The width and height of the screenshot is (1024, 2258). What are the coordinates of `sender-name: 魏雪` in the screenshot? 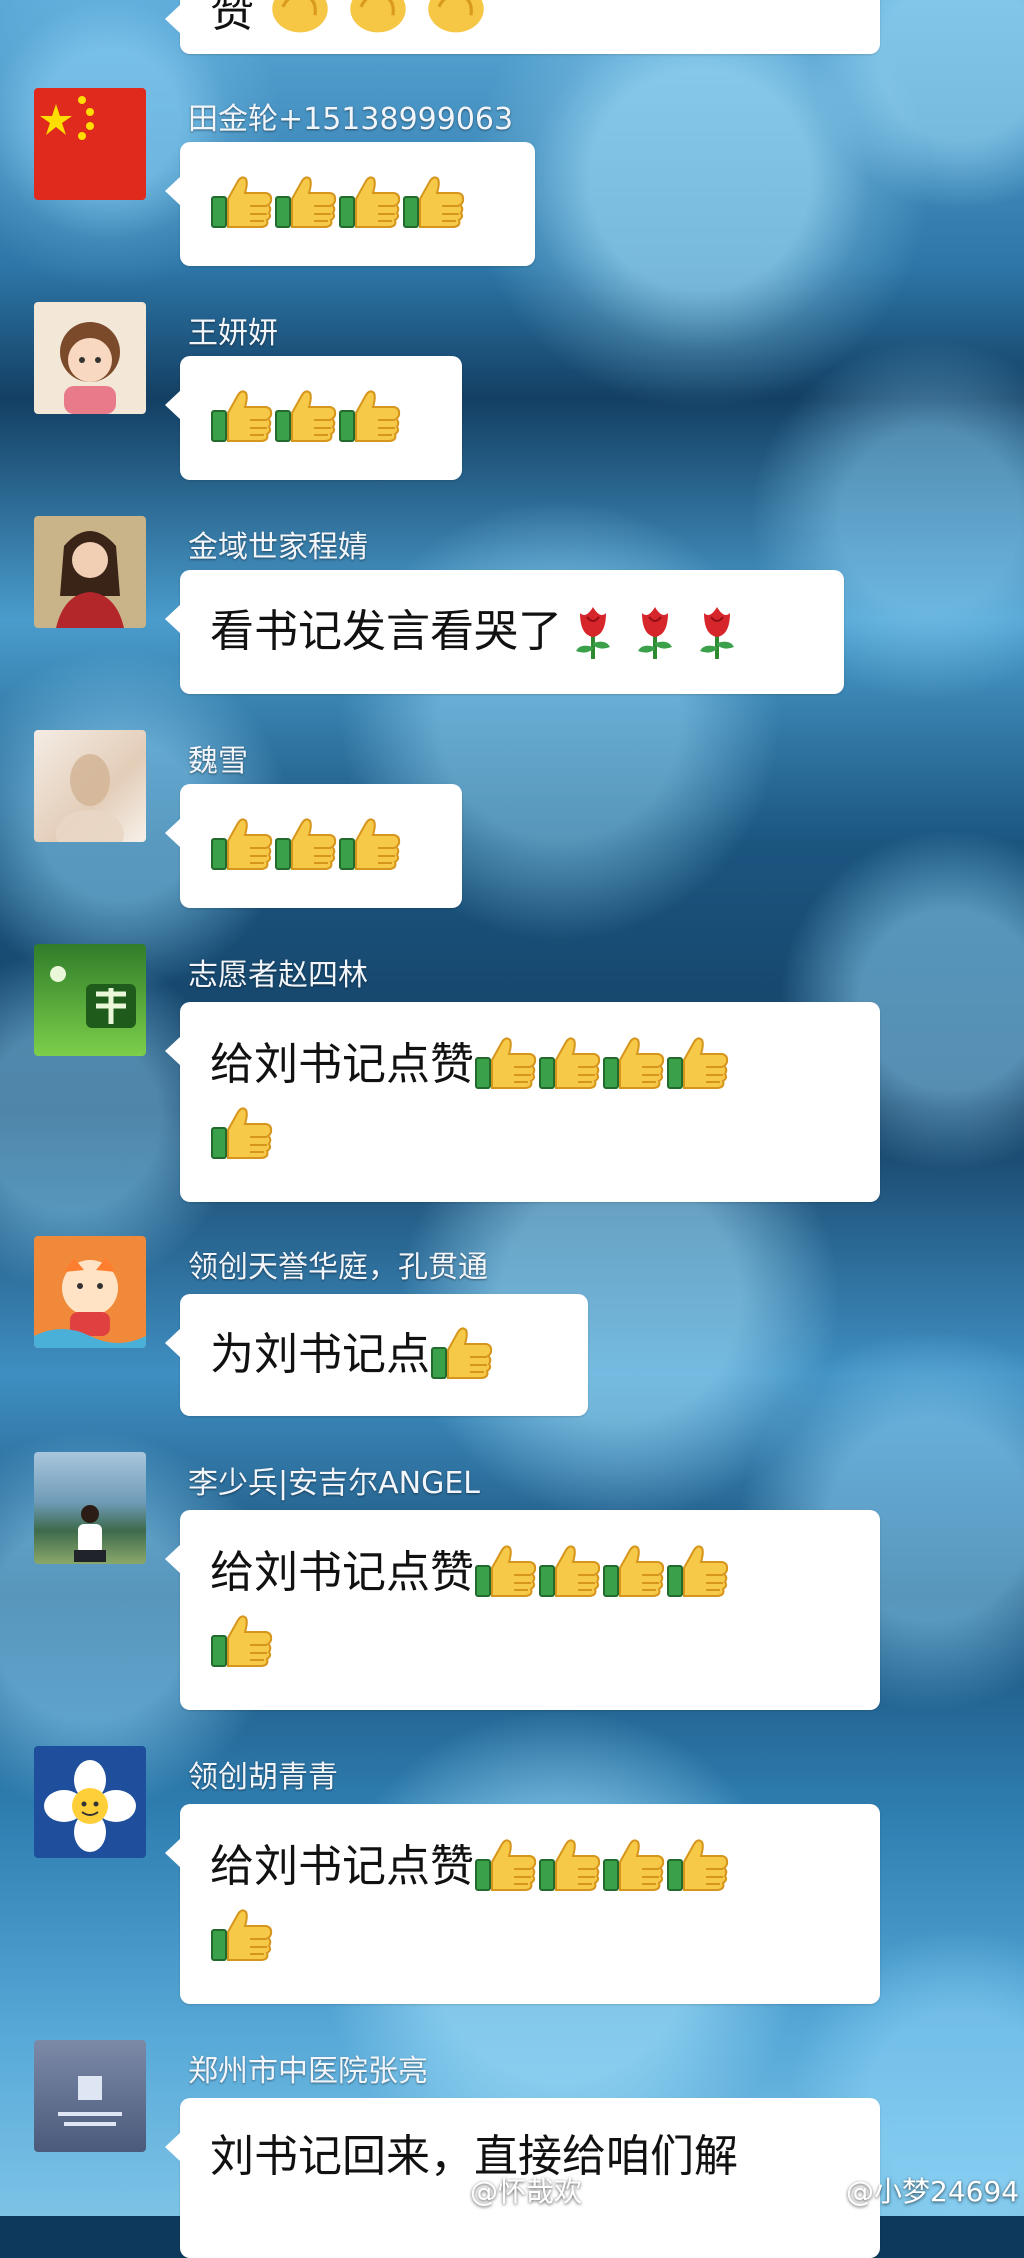 It's located at (218, 758).